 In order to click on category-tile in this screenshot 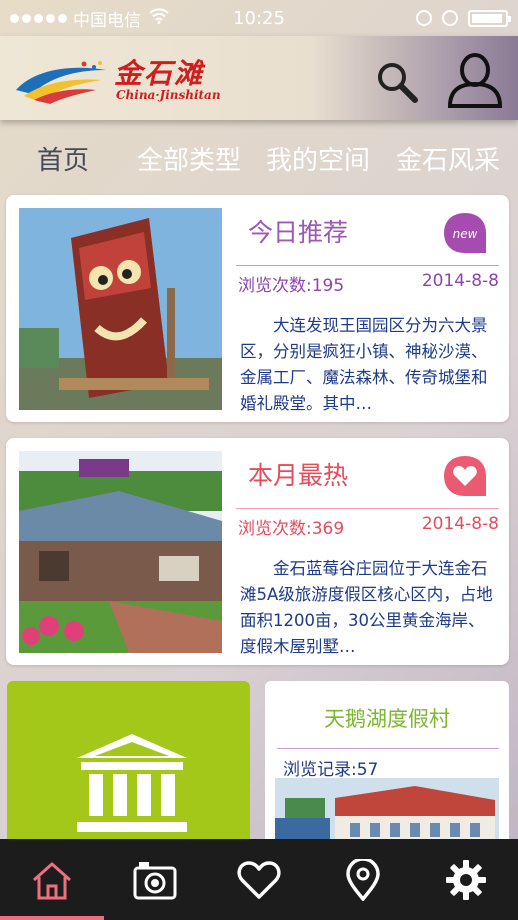, I will do `click(128, 766)`.